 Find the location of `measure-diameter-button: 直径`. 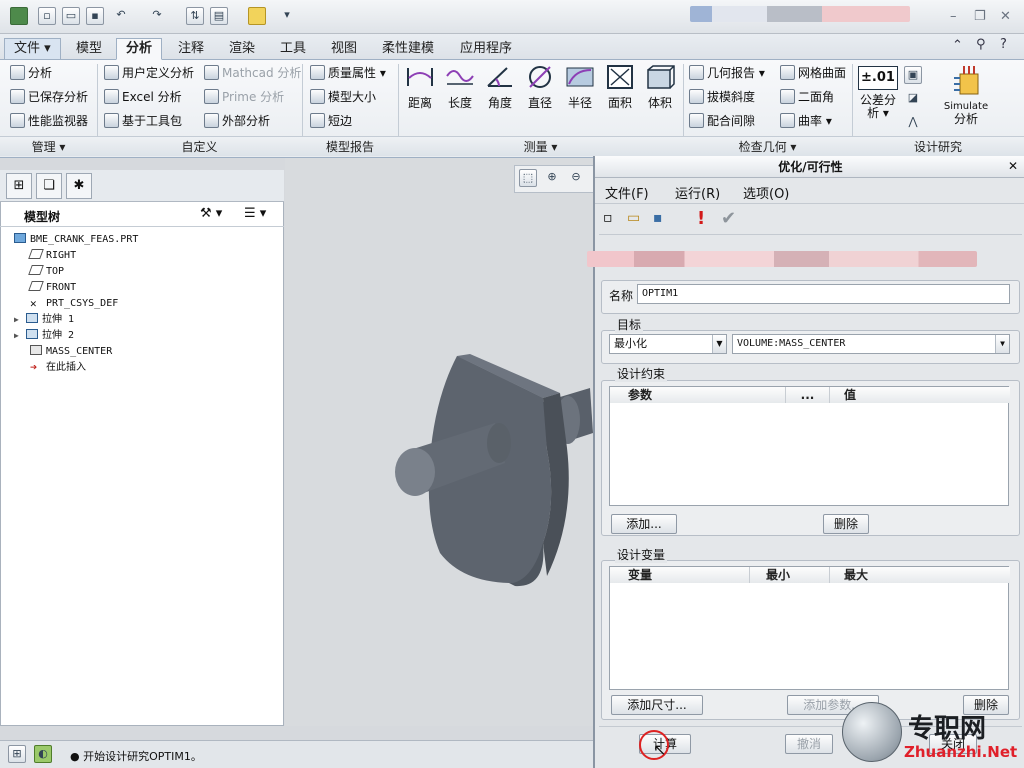

measure-diameter-button: 直径 is located at coordinates (540, 87).